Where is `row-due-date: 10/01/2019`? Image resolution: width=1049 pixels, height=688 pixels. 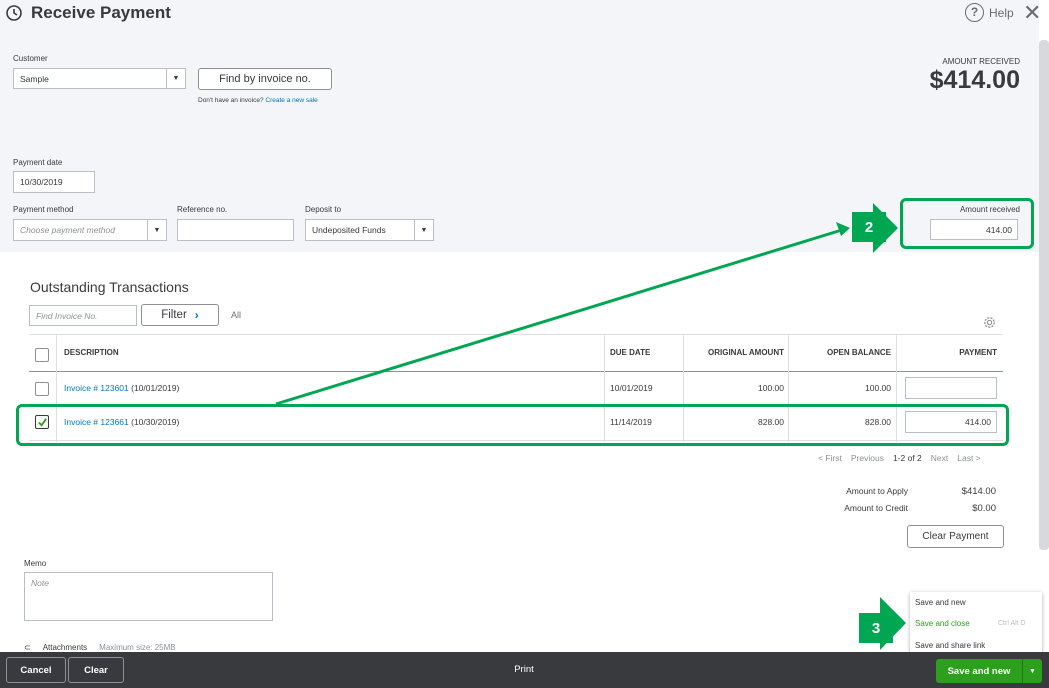 row-due-date: 10/01/2019 is located at coordinates (631, 388).